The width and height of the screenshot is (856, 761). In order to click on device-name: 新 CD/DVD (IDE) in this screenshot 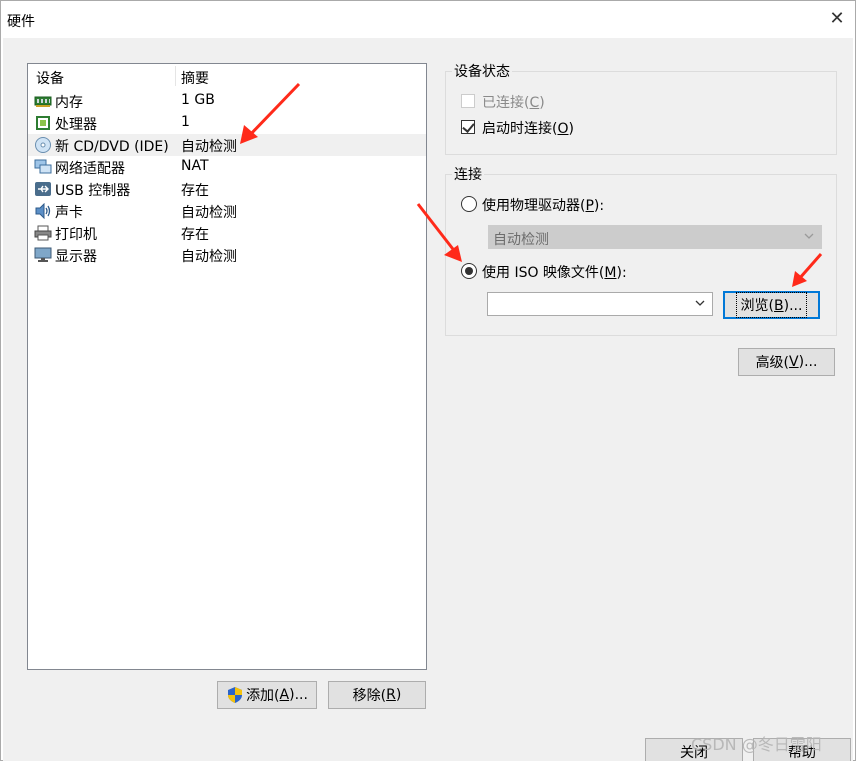, I will do `click(112, 147)`.